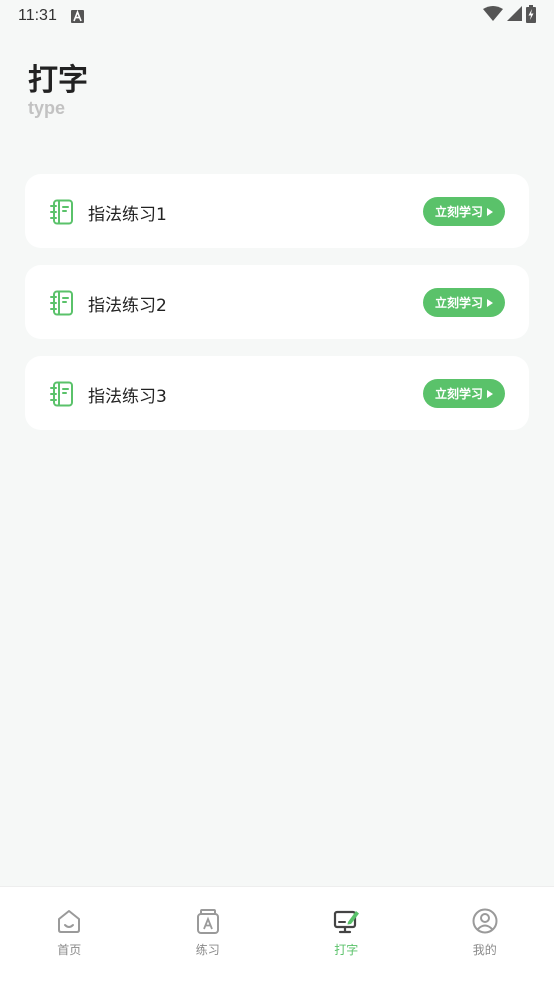  Describe the element at coordinates (346, 950) in the screenshot. I see `nav-label-typing: 打字` at that location.